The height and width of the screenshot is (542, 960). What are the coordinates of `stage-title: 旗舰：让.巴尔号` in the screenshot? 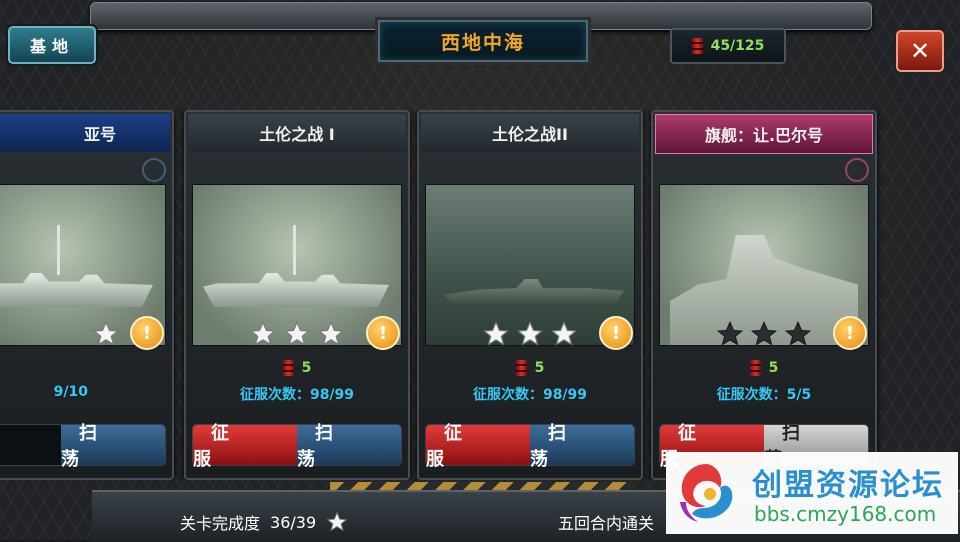 It's located at (764, 135).